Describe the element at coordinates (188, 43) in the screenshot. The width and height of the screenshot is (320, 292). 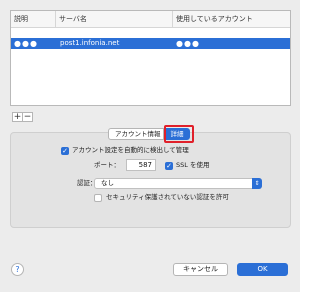
I see `cell-account: ●●●` at that location.